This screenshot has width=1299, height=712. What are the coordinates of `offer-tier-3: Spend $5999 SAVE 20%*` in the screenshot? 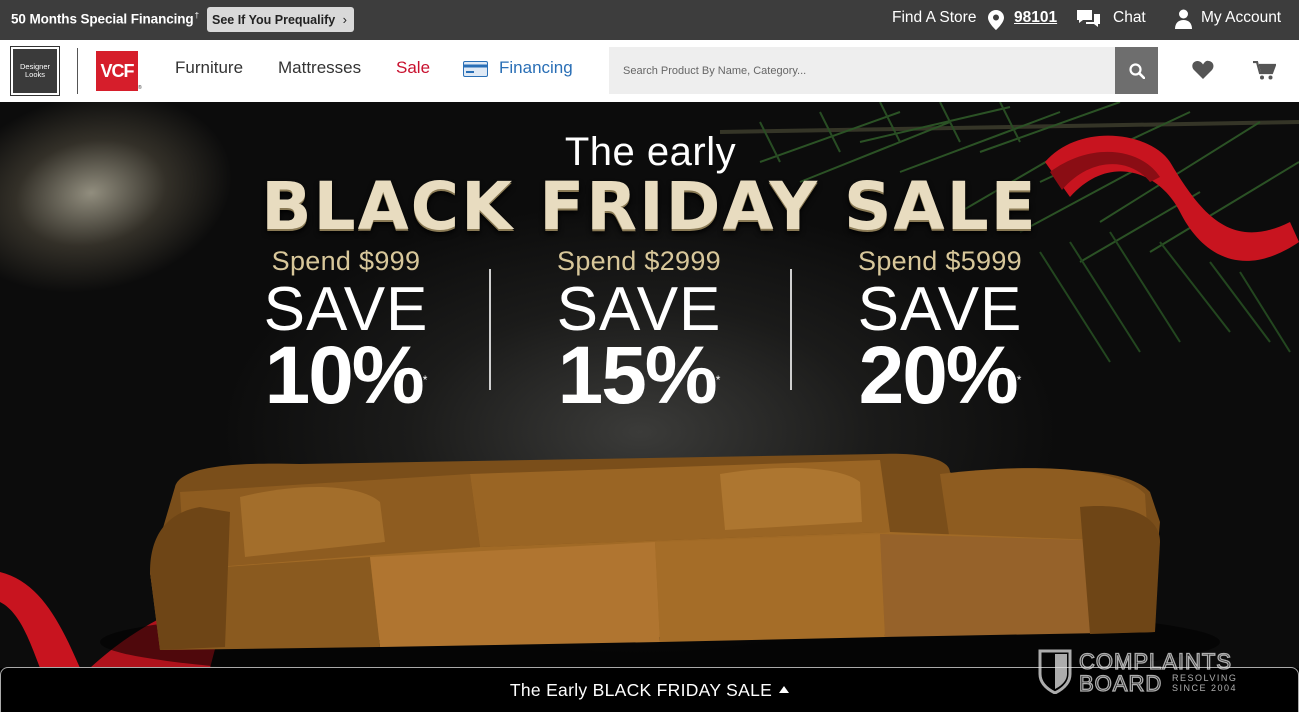 It's located at (940, 331).